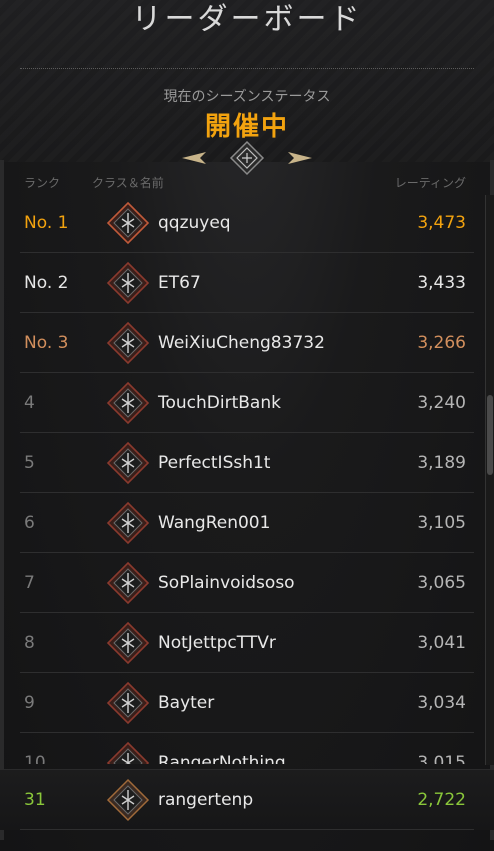 Image resolution: width=494 pixels, height=851 pixels. I want to click on row-rank: 9, so click(29, 703).